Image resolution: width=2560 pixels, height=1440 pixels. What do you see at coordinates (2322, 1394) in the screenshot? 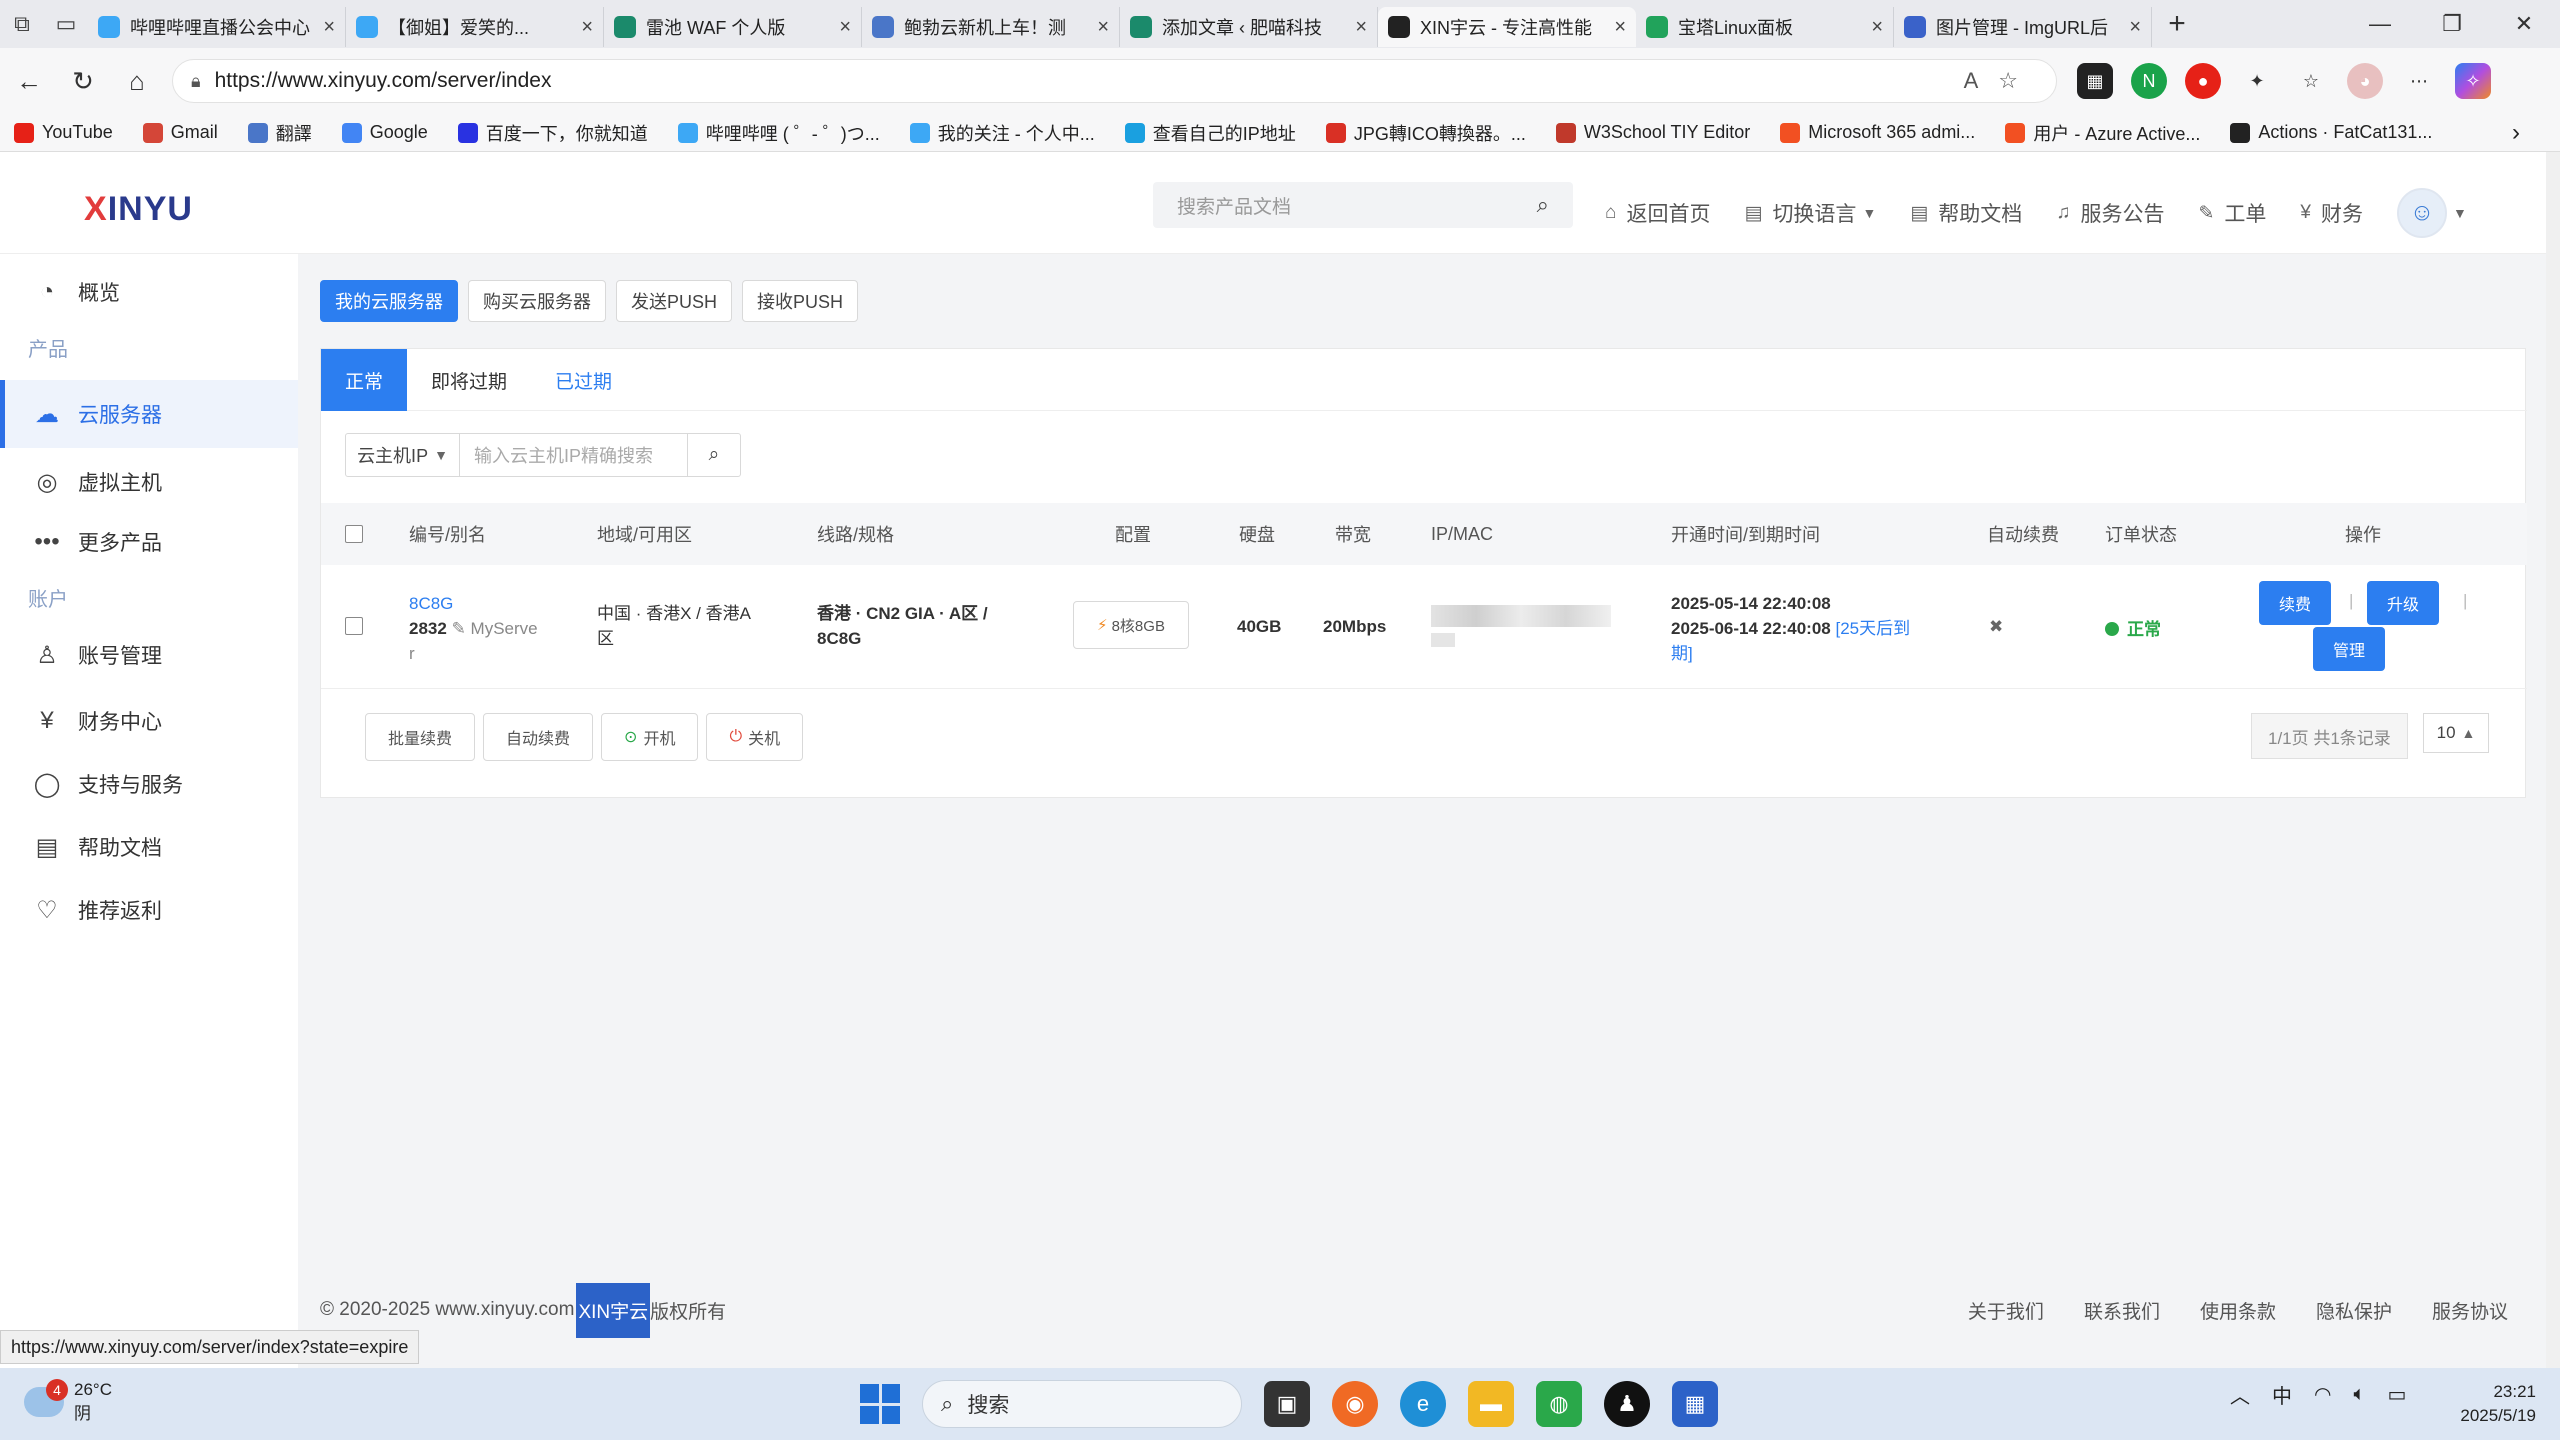
I see `wifi-icon: ◠` at bounding box center [2322, 1394].